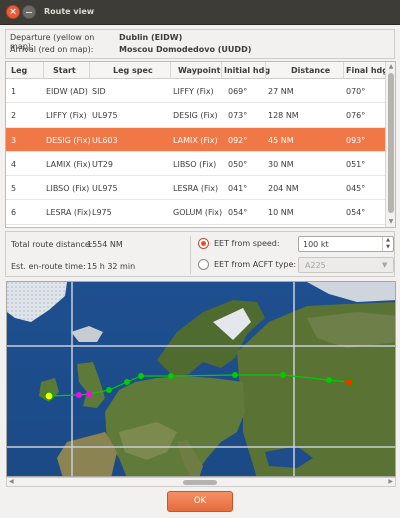 The width and height of the screenshot is (400, 518). I want to click on speed-spinbox: 100 kt ▲ ▼, so click(346, 244).